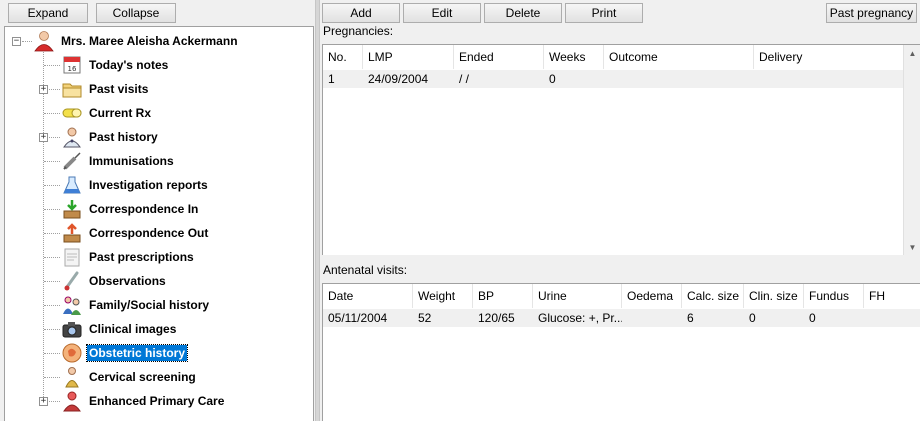 The height and width of the screenshot is (421, 920). Describe the element at coordinates (44, 41) in the screenshot. I see `patient-icon` at that location.